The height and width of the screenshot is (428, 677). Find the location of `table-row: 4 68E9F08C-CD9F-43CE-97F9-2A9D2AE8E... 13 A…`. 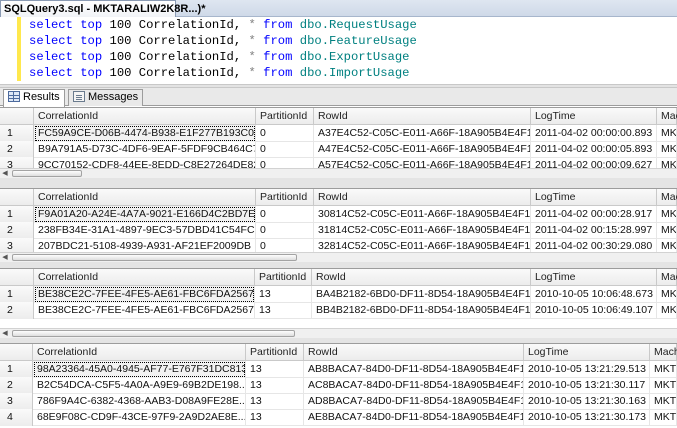

table-row: 4 68E9F08C-CD9F-43CE-97F9-2A9D2AE8E... 13 A… is located at coordinates (338, 417).